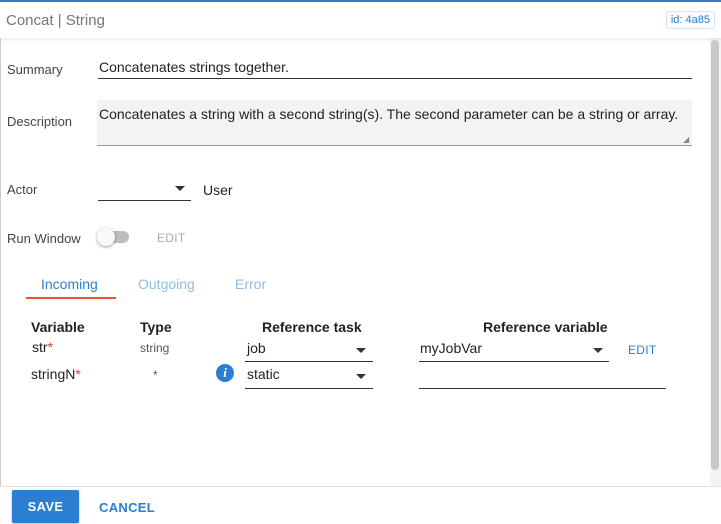 This screenshot has height=524, width=721. Describe the element at coordinates (545, 327) in the screenshot. I see `header-reference-variable: Reference variable` at that location.